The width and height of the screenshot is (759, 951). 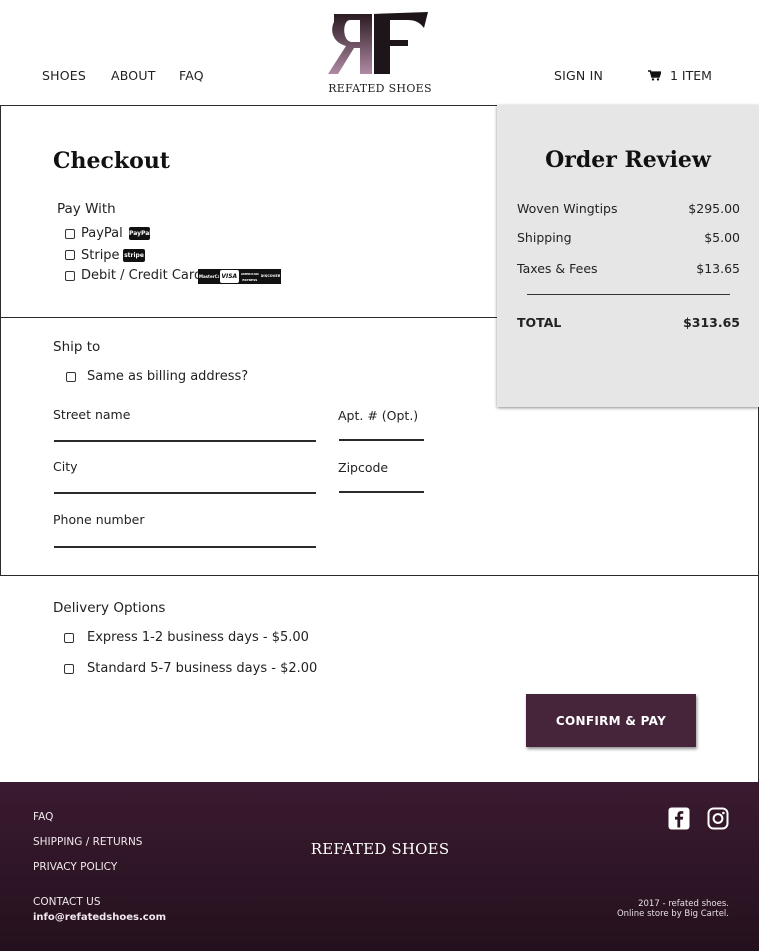 I want to click on footer-contact-link: CONTACT US, so click(x=66, y=902).